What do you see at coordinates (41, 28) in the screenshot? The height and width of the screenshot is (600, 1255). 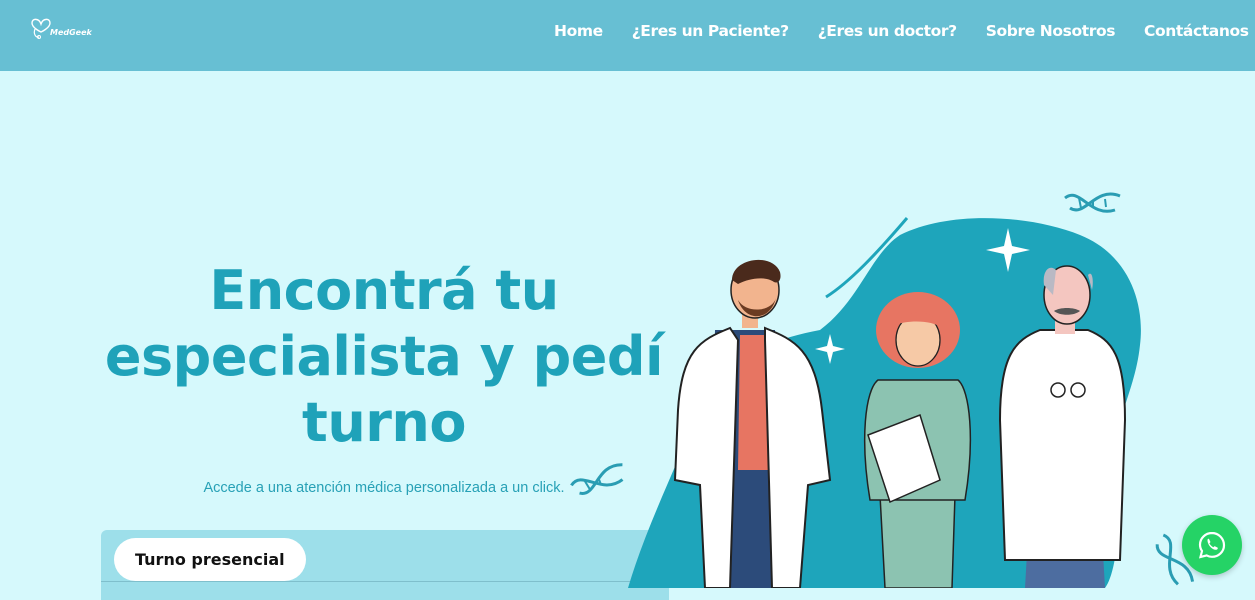 I see `heart-stethoscope-icon` at bounding box center [41, 28].